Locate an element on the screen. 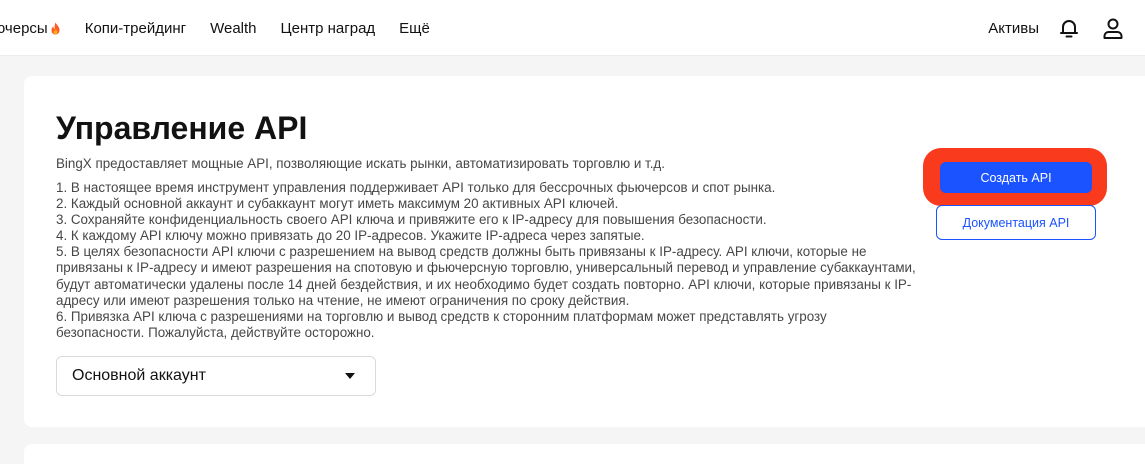  secondary-card is located at coordinates (584, 454).